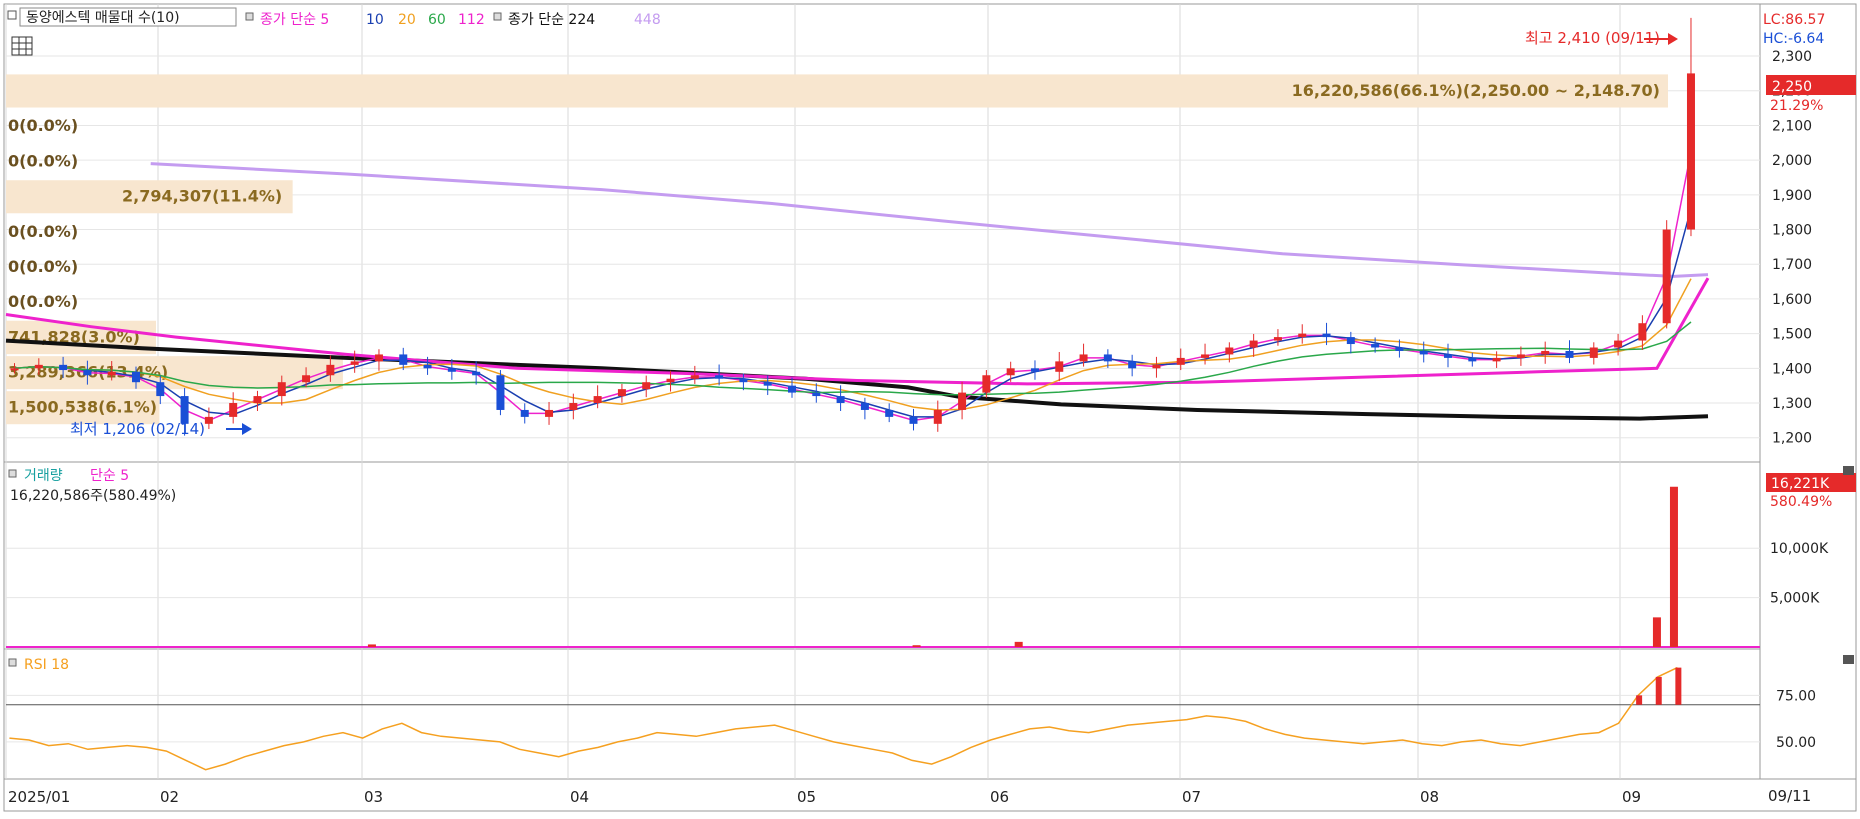 This screenshot has width=1860, height=819. Describe the element at coordinates (407, 20) in the screenshot. I see `ma20-label: 20` at that location.